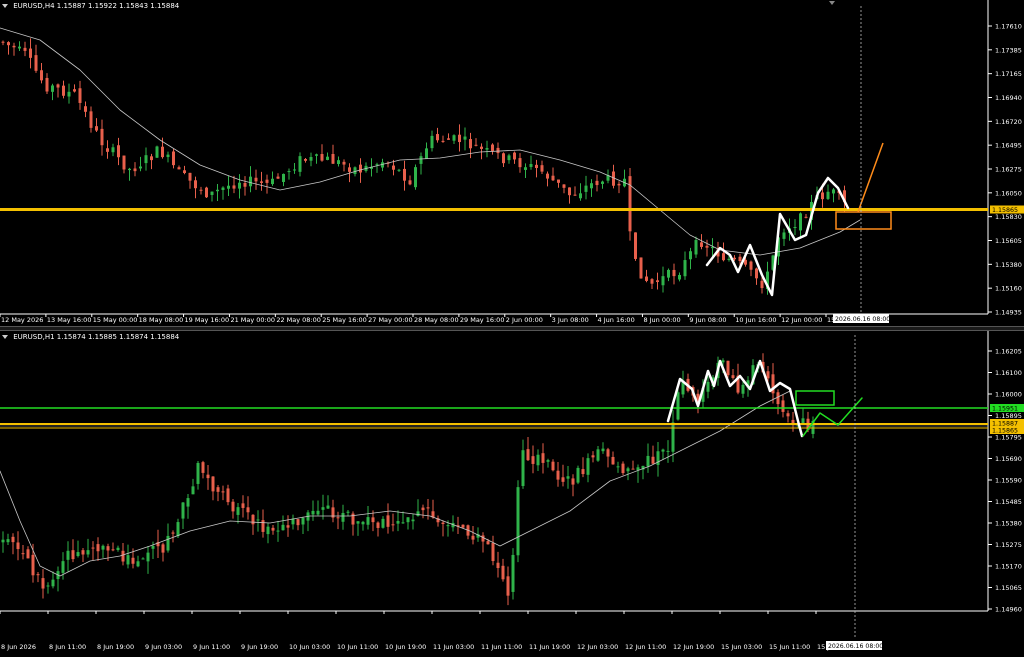  I want to click on price-tick-label: 1.15275, so click(1008, 545).